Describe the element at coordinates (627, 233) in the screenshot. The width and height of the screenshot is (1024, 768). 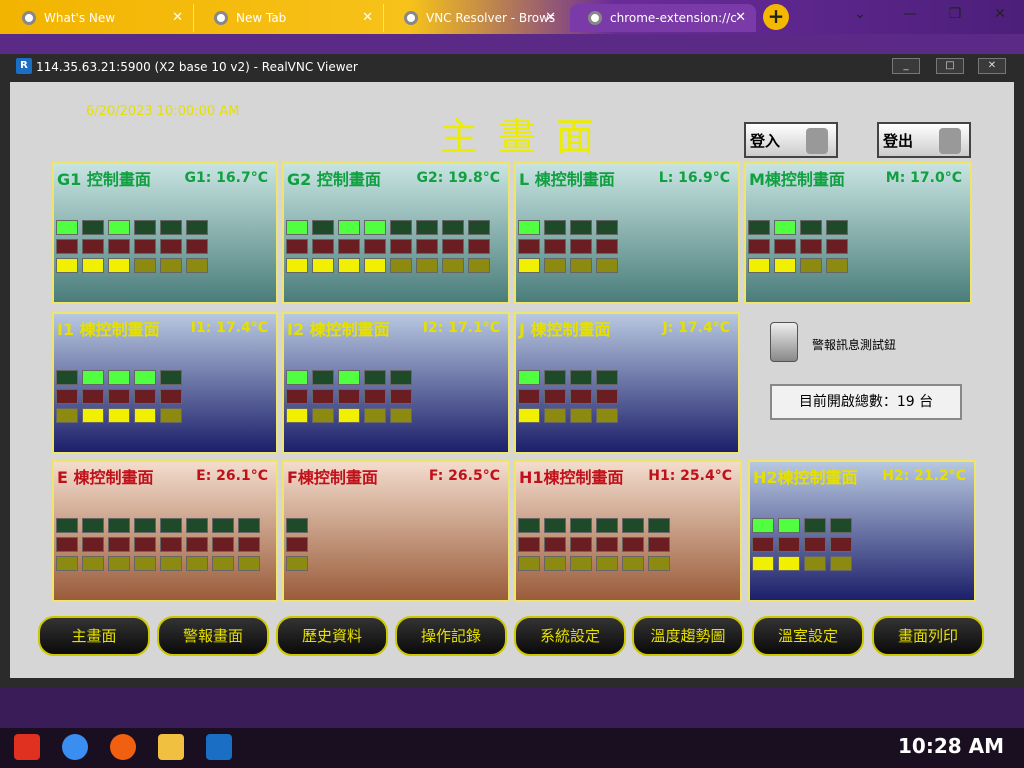
I see `panel-2: L 棟控制畫面 L: 16.9°C` at that location.